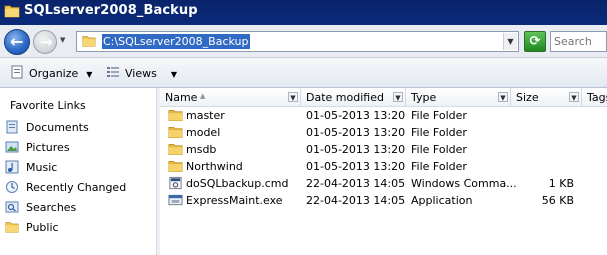 The image size is (607, 255). What do you see at coordinates (175, 183) in the screenshot?
I see `cmd-file-icon` at bounding box center [175, 183].